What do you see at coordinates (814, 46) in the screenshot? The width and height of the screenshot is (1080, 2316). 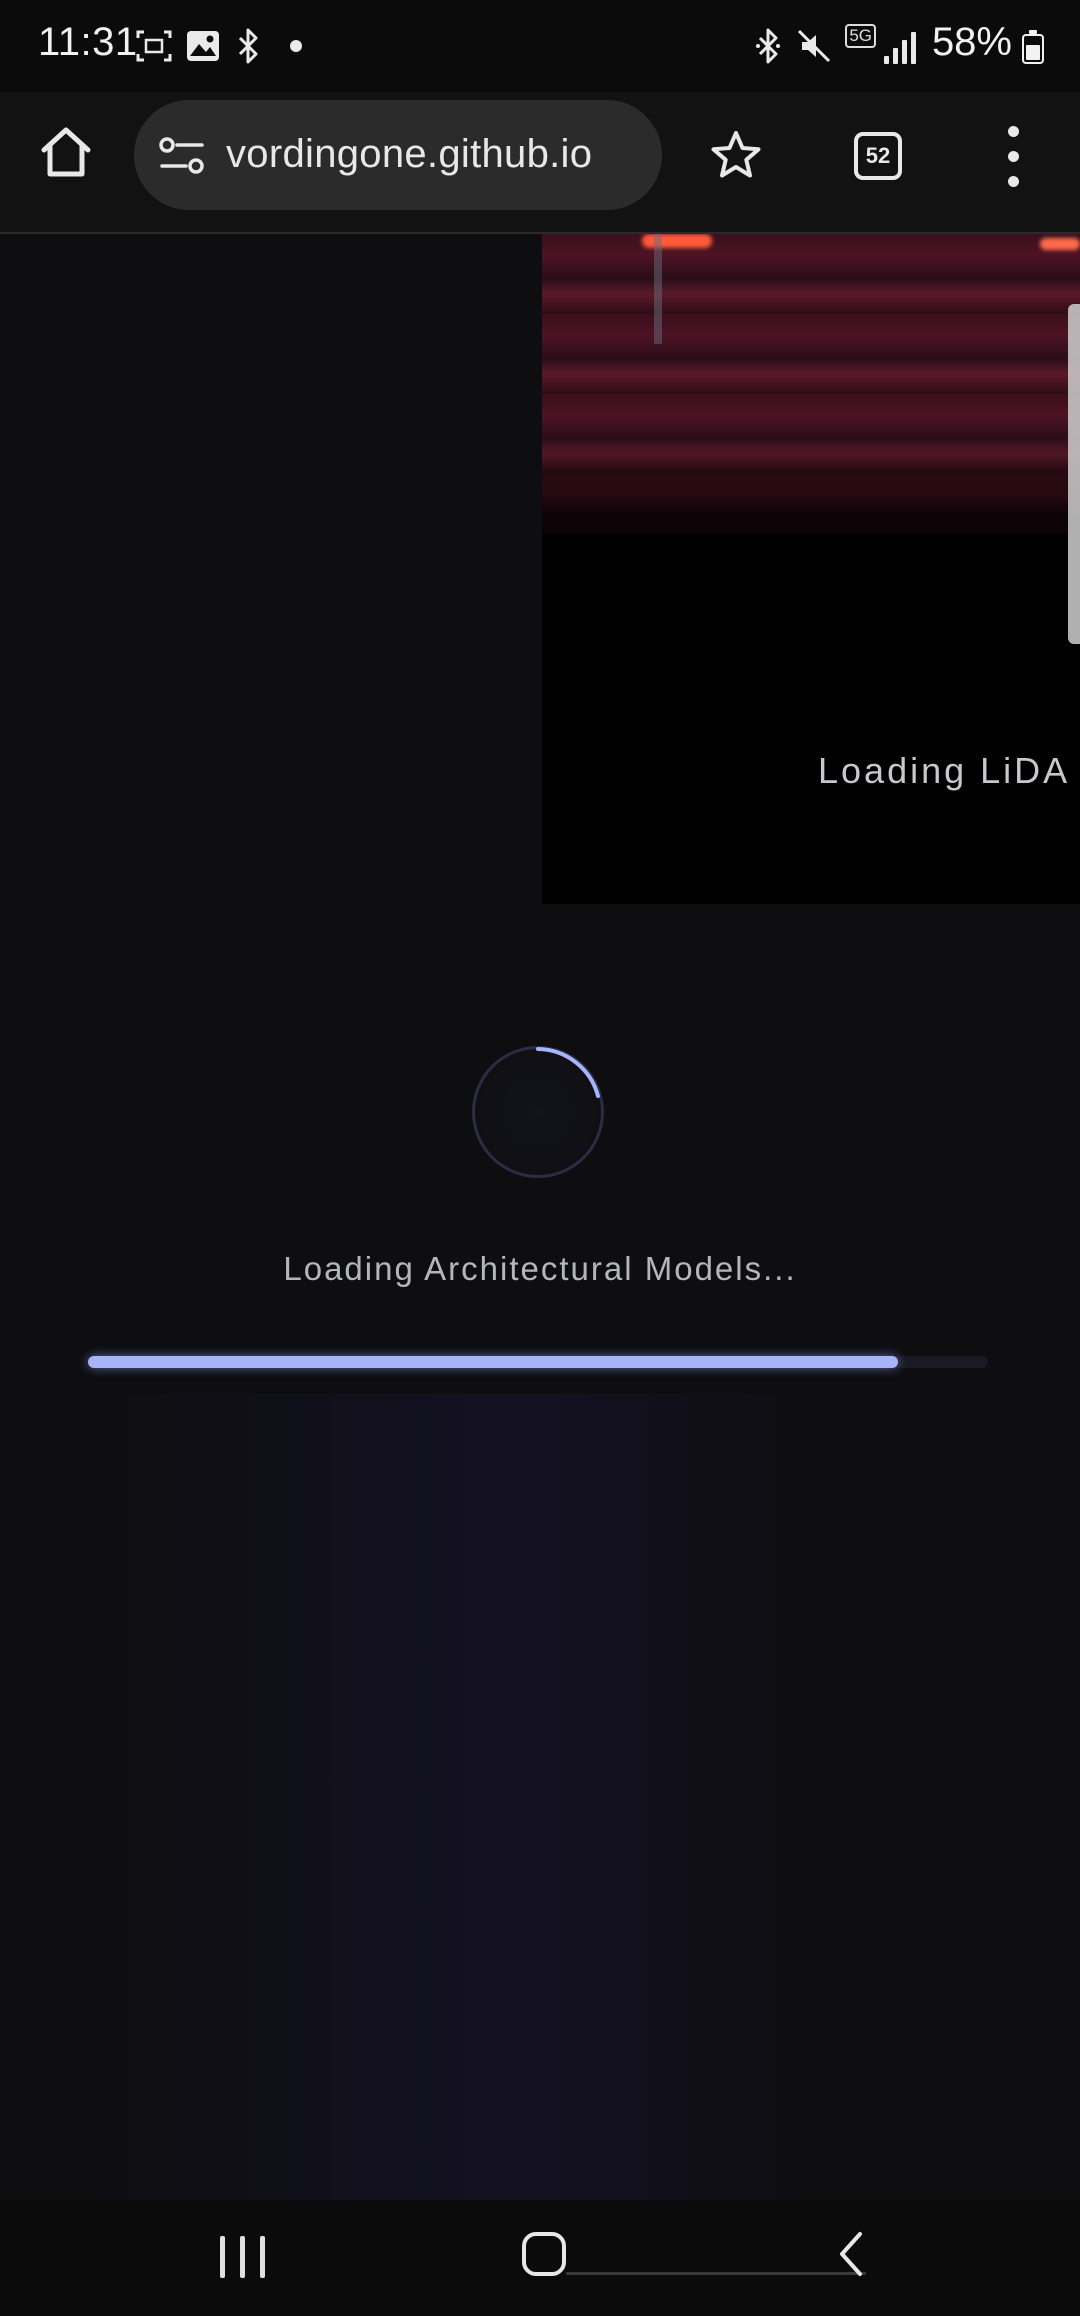 I see `mute-icon` at bounding box center [814, 46].